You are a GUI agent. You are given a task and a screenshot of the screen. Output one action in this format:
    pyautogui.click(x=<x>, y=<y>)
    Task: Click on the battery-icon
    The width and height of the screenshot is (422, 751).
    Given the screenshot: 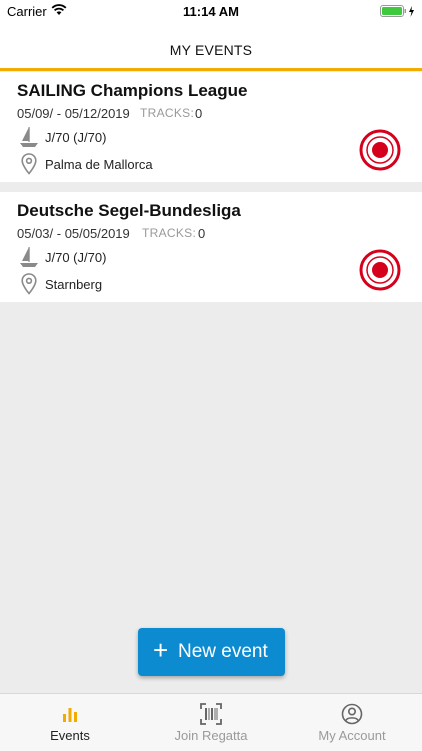 What is the action you would take?
    pyautogui.click(x=399, y=13)
    